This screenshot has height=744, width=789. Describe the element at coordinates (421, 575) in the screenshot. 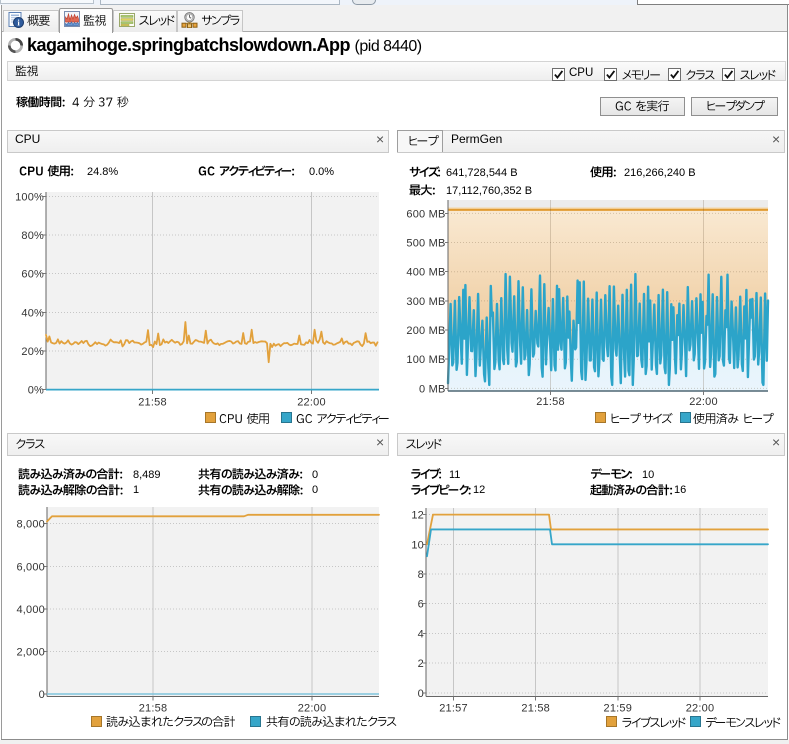

I see `svg-text: 8` at that location.